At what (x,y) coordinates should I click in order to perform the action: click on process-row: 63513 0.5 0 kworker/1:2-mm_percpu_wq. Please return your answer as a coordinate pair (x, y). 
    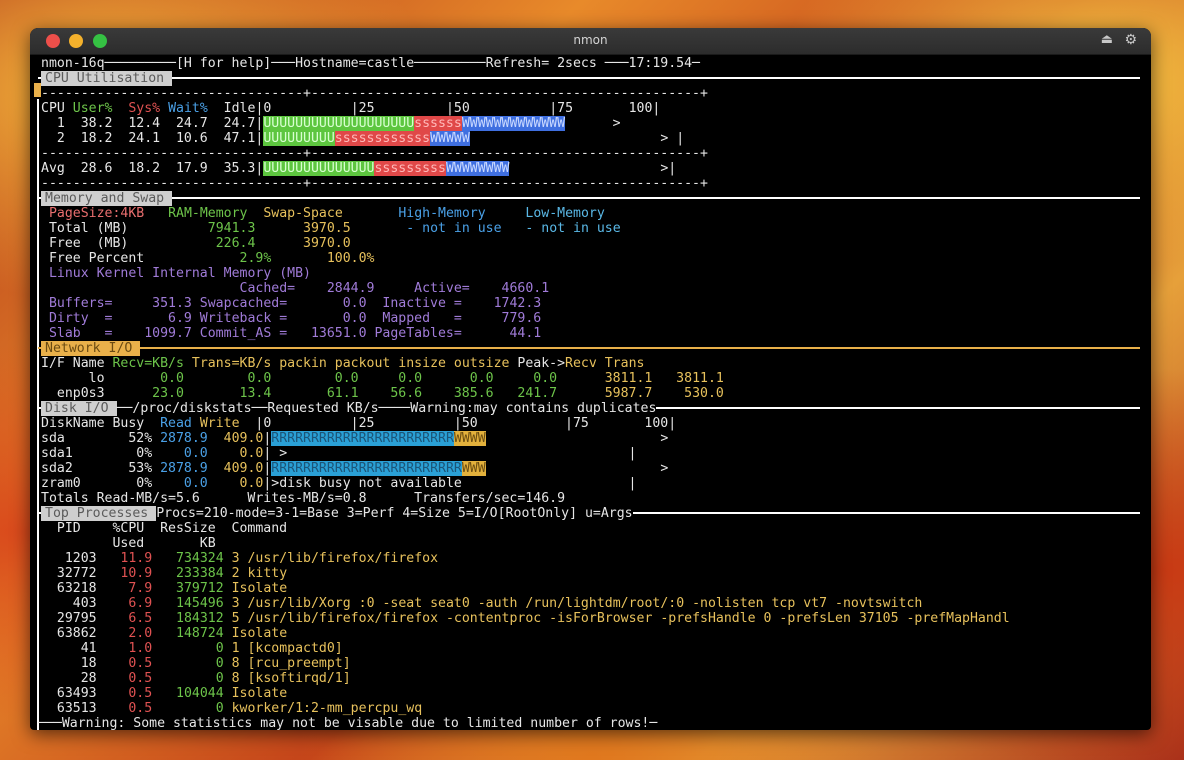
    Looking at the image, I should click on (231, 708).